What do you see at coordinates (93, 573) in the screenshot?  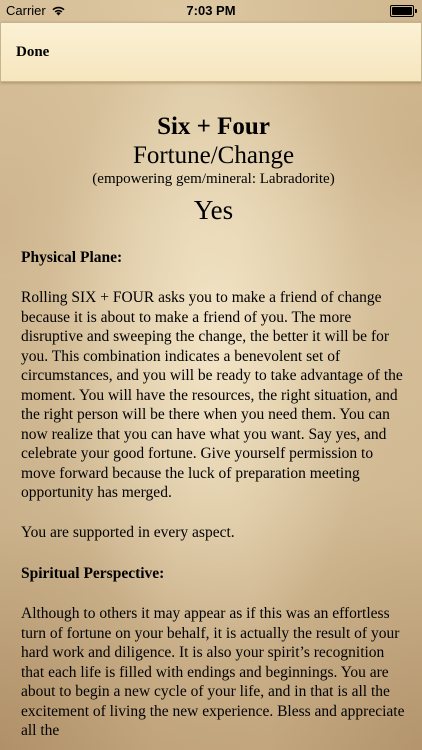 I see `spiritual-perspective-heading: Spiritual Perspective:` at bounding box center [93, 573].